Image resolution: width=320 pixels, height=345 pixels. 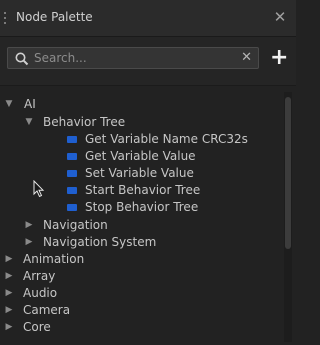 What do you see at coordinates (139, 173) in the screenshot?
I see `node-label: Set Variable Value` at bounding box center [139, 173].